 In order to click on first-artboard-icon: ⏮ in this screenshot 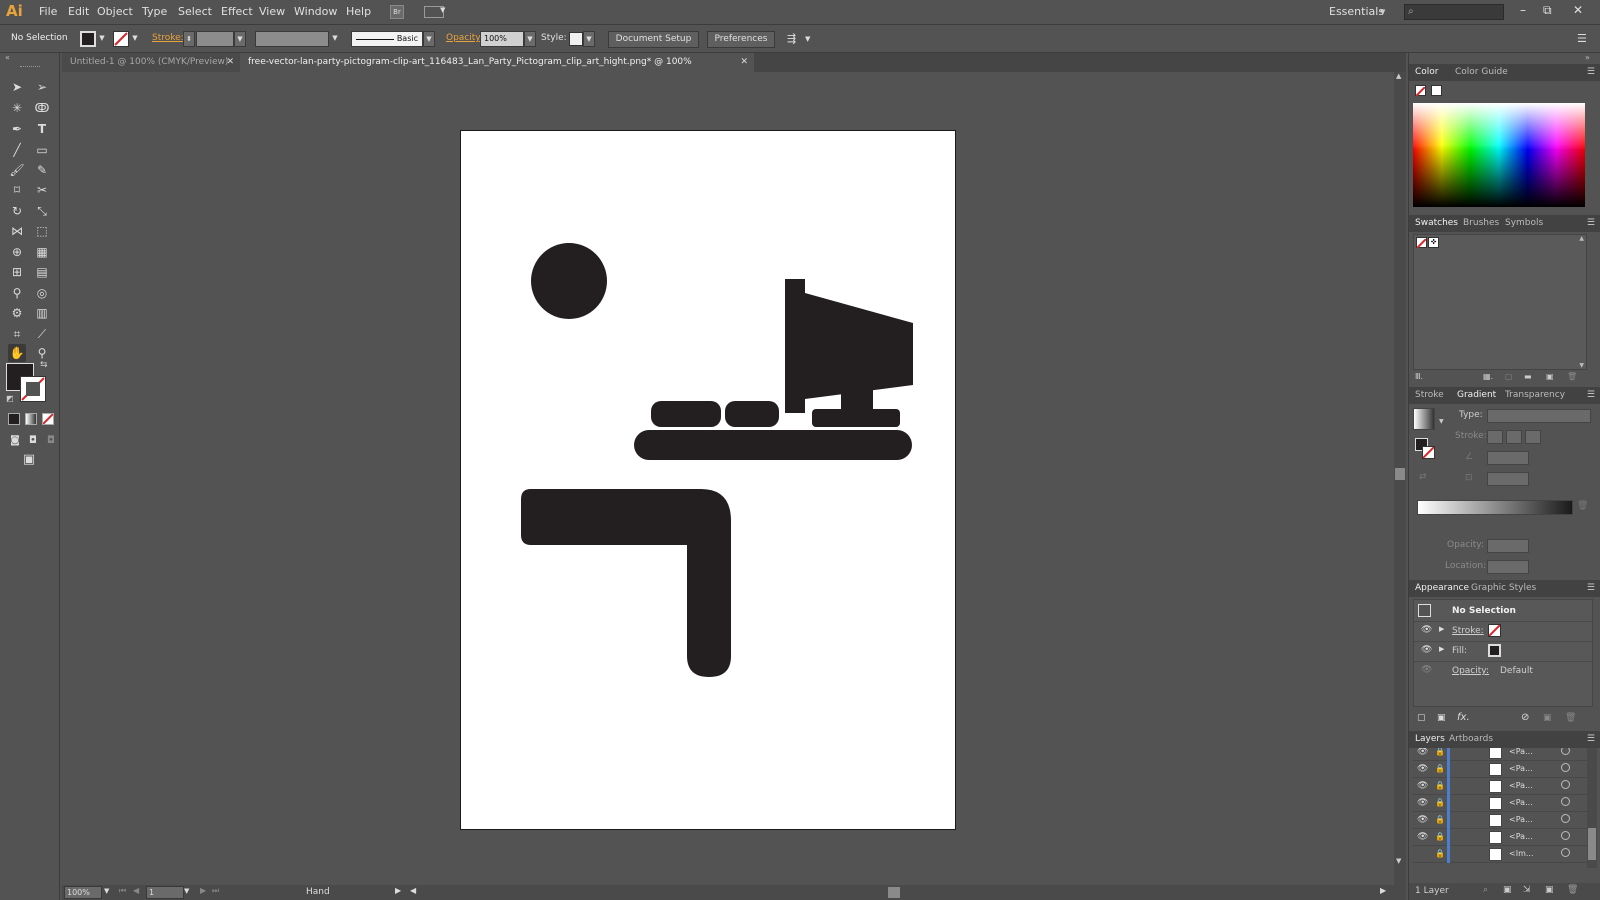, I will do `click(122, 891)`.